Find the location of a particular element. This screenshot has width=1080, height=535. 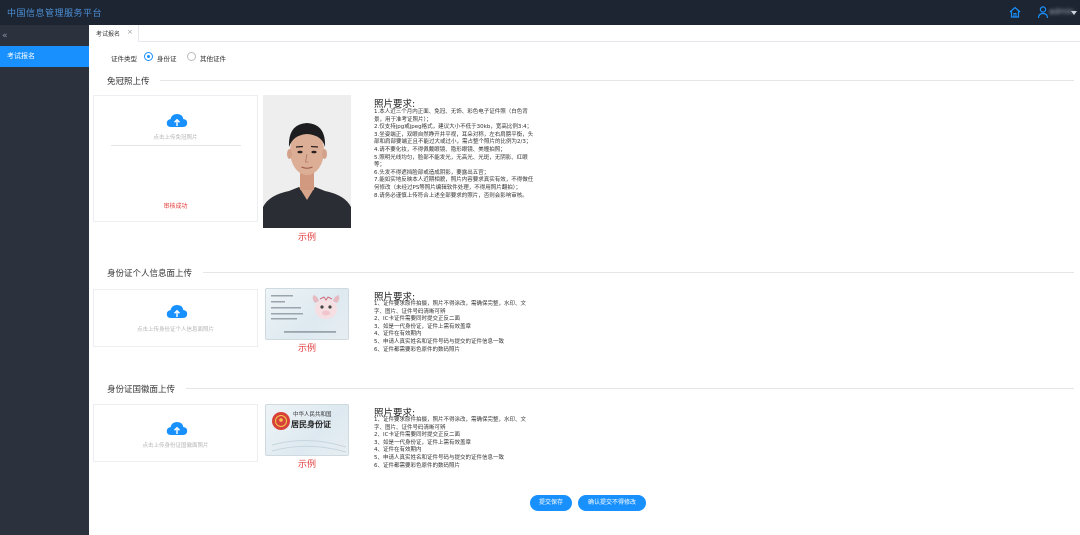

tab-exam-registration: 考试报名 × is located at coordinates (114, 33).